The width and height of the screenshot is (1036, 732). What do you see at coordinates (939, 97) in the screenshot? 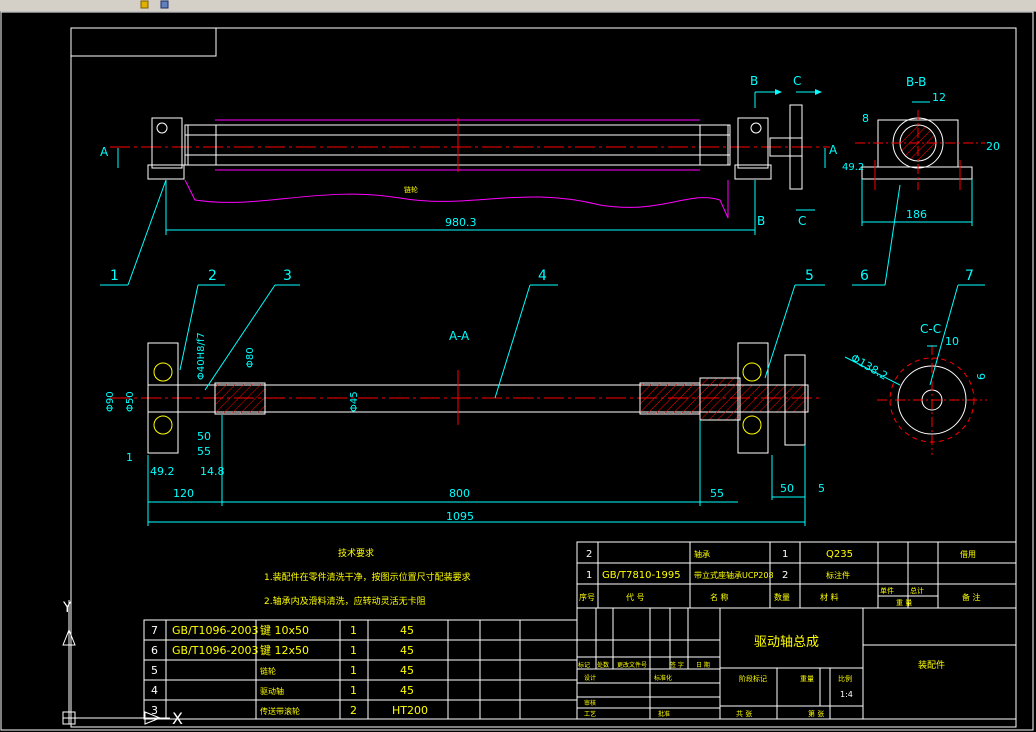
I see `svg-text: 12` at bounding box center [939, 97].